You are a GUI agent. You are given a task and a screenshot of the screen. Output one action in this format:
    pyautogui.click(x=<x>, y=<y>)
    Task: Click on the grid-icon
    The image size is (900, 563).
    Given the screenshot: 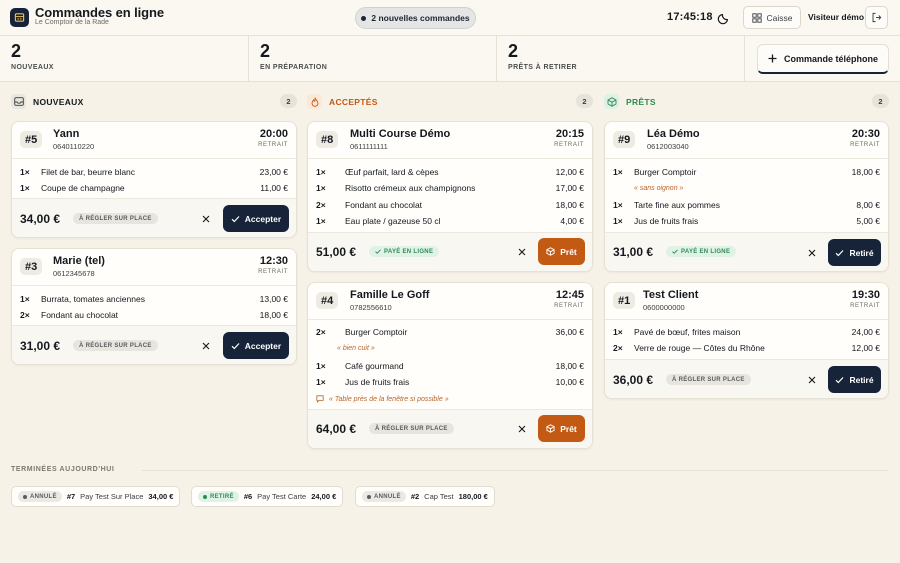 What is the action you would take?
    pyautogui.click(x=756, y=17)
    